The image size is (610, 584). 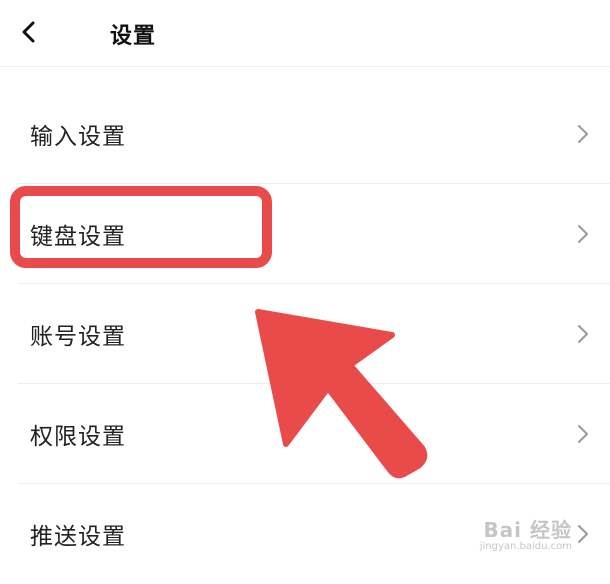 I want to click on back-button, so click(x=28, y=32).